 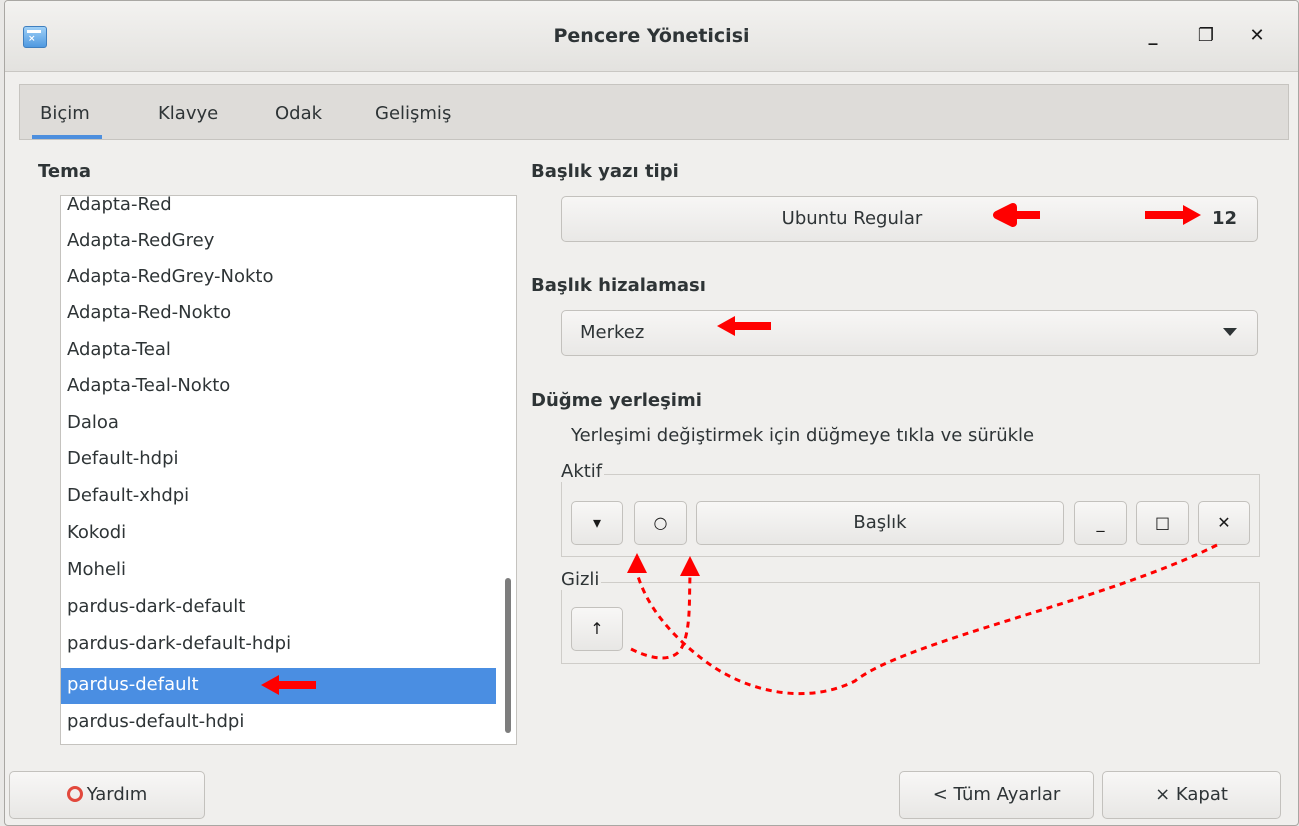 What do you see at coordinates (654, 112) in the screenshot?
I see `tab-bar: Biçim Klavye Odak Gelişmiş` at bounding box center [654, 112].